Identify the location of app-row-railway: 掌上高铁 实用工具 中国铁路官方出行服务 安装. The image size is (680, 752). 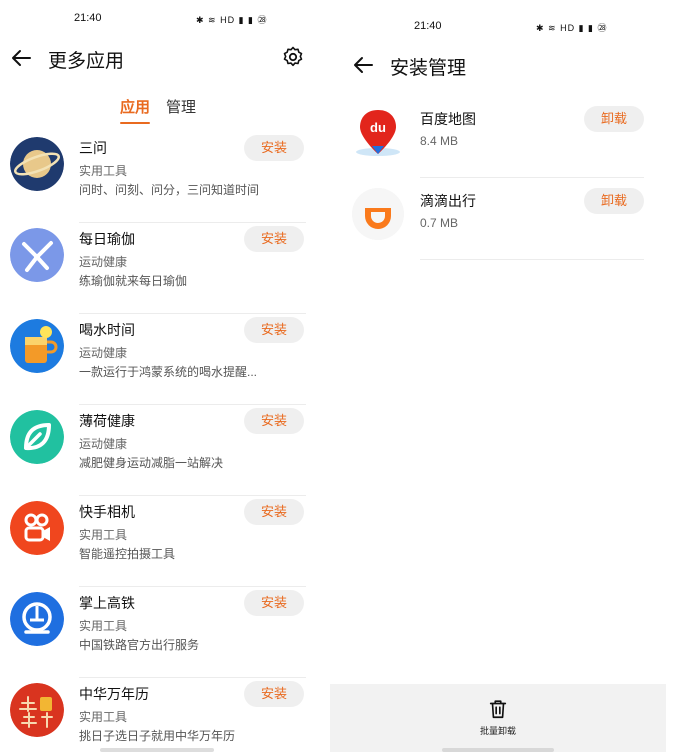
(158, 632).